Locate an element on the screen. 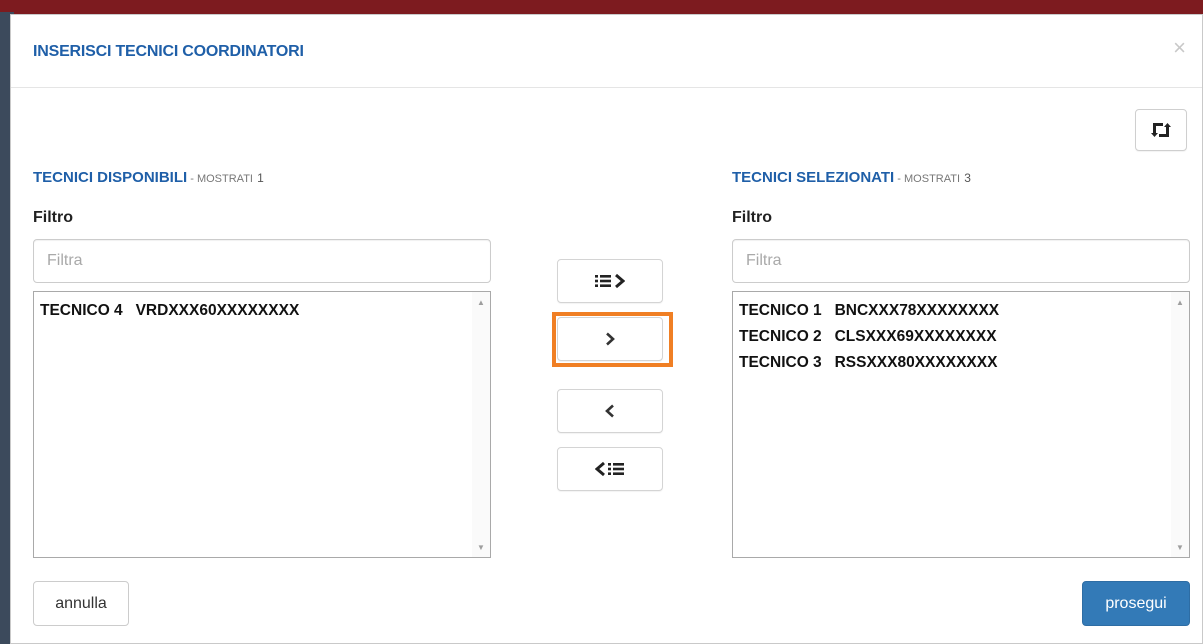 This screenshot has width=1203, height=644. move-right-button is located at coordinates (610, 339).